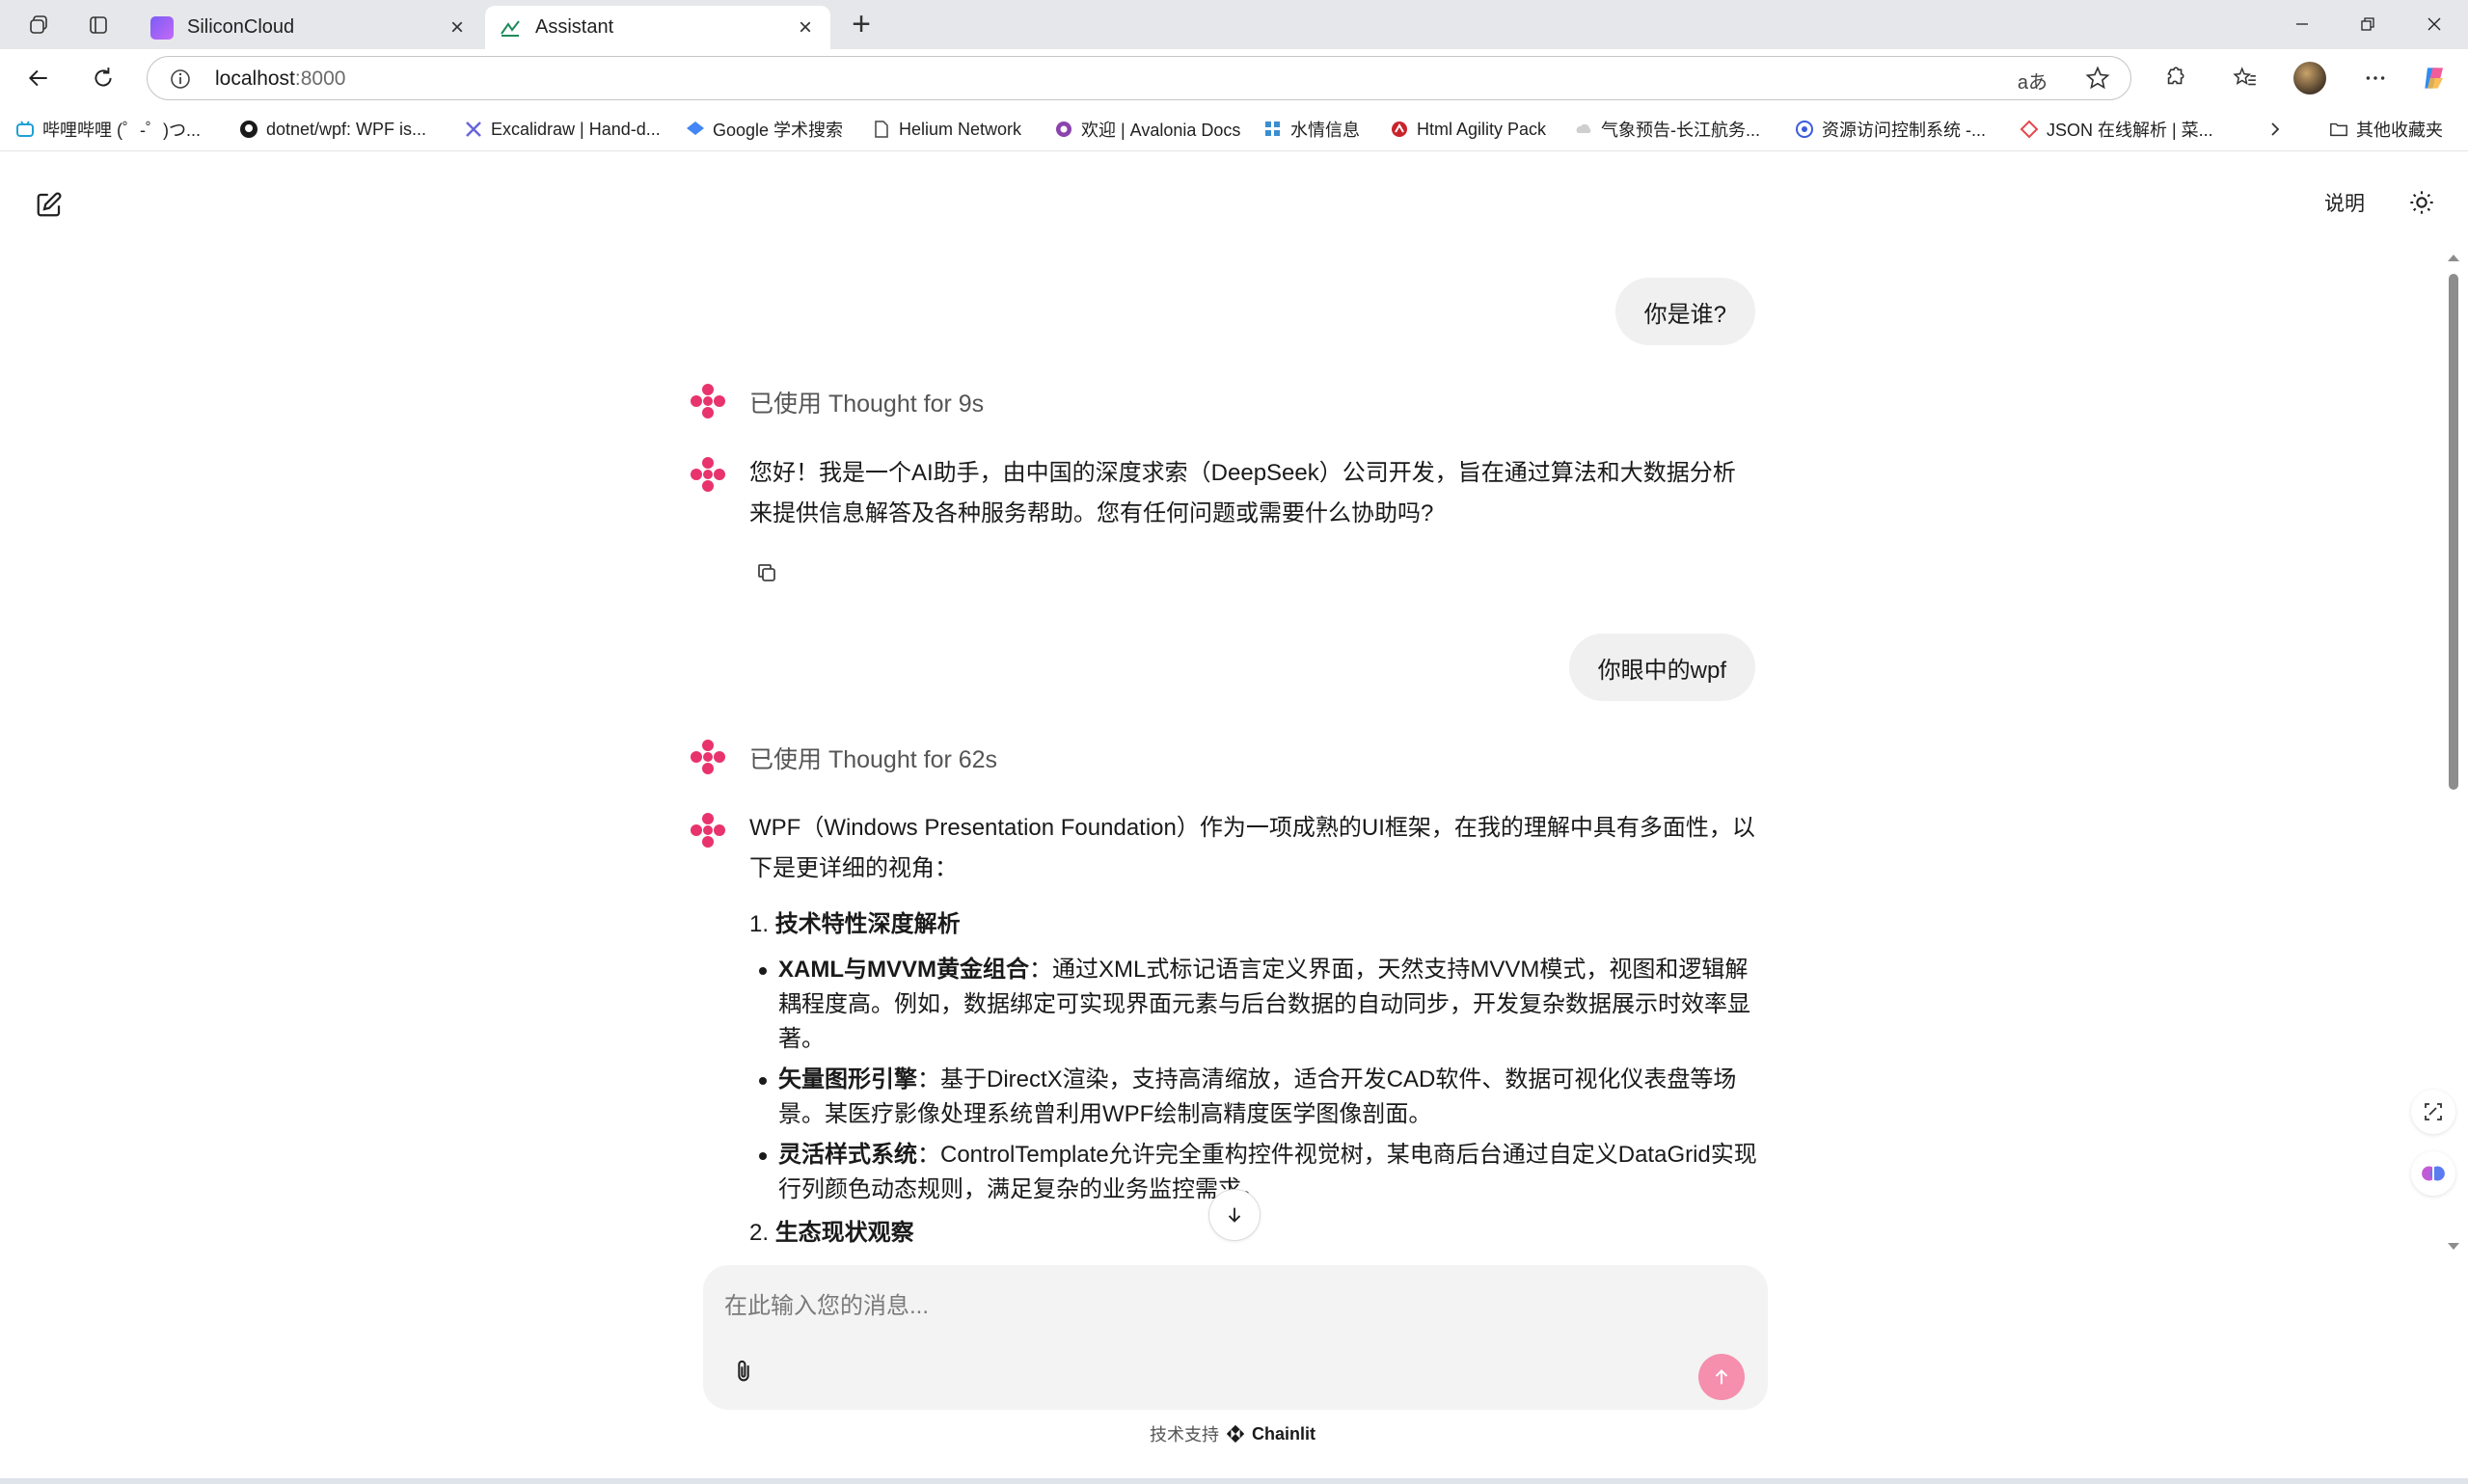  Describe the element at coordinates (764, 129) in the screenshot. I see `bookmark-google-scholar: Google 学术搜索` at that location.